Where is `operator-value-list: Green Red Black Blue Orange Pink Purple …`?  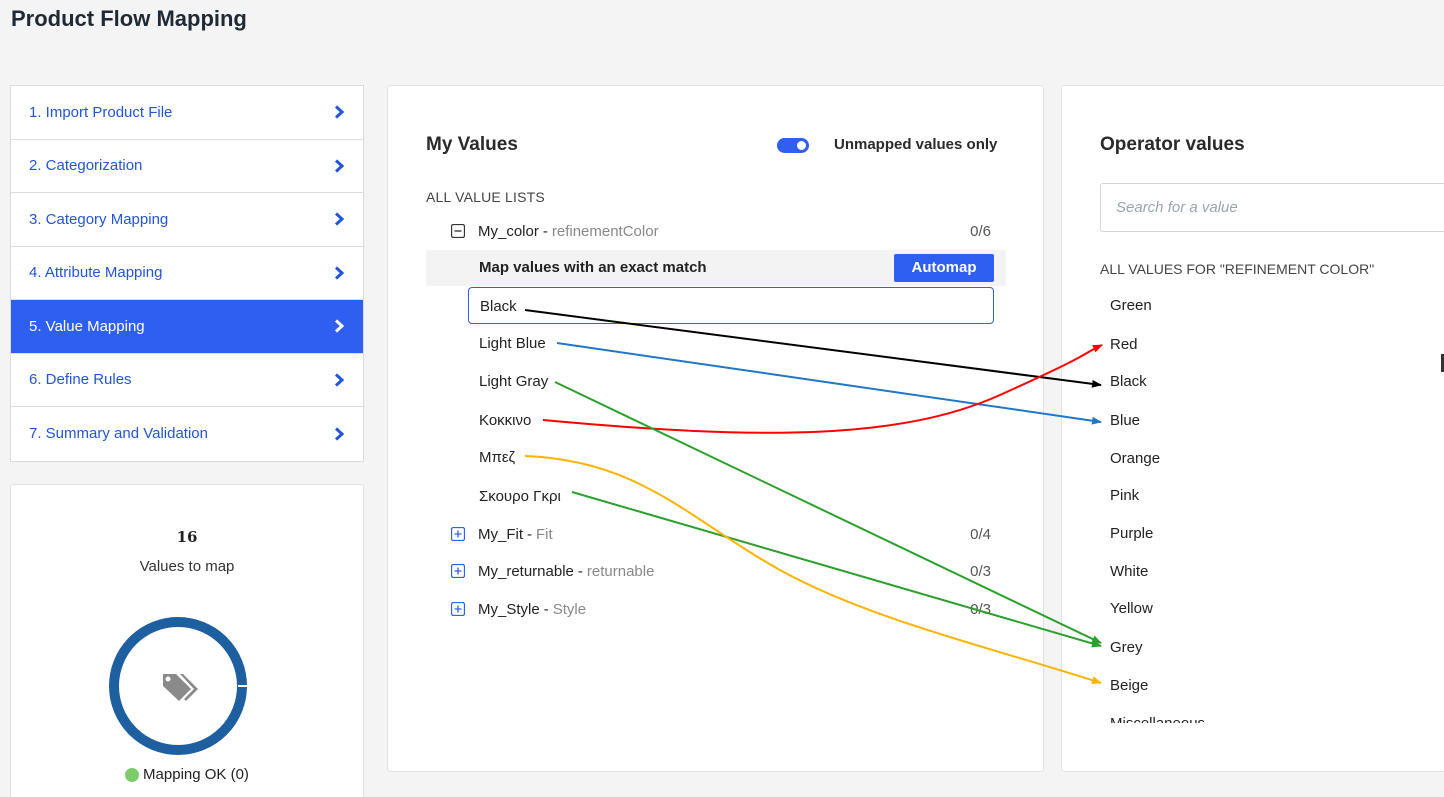
operator-value-list: Green Red Black Blue Orange Pink Purple … is located at coordinates (1277, 505).